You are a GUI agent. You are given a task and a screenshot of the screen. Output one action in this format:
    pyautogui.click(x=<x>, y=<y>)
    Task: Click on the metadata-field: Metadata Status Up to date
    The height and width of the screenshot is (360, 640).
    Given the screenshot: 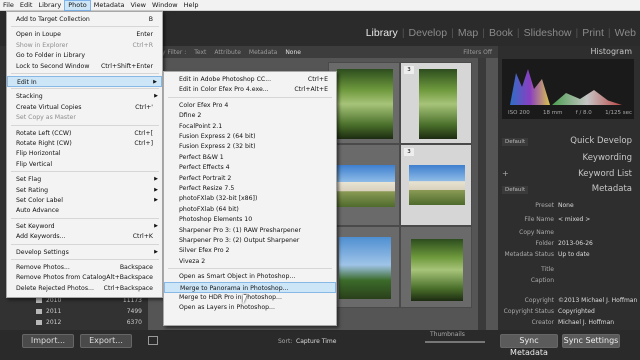 What is the action you would take?
    pyautogui.click(x=569, y=254)
    